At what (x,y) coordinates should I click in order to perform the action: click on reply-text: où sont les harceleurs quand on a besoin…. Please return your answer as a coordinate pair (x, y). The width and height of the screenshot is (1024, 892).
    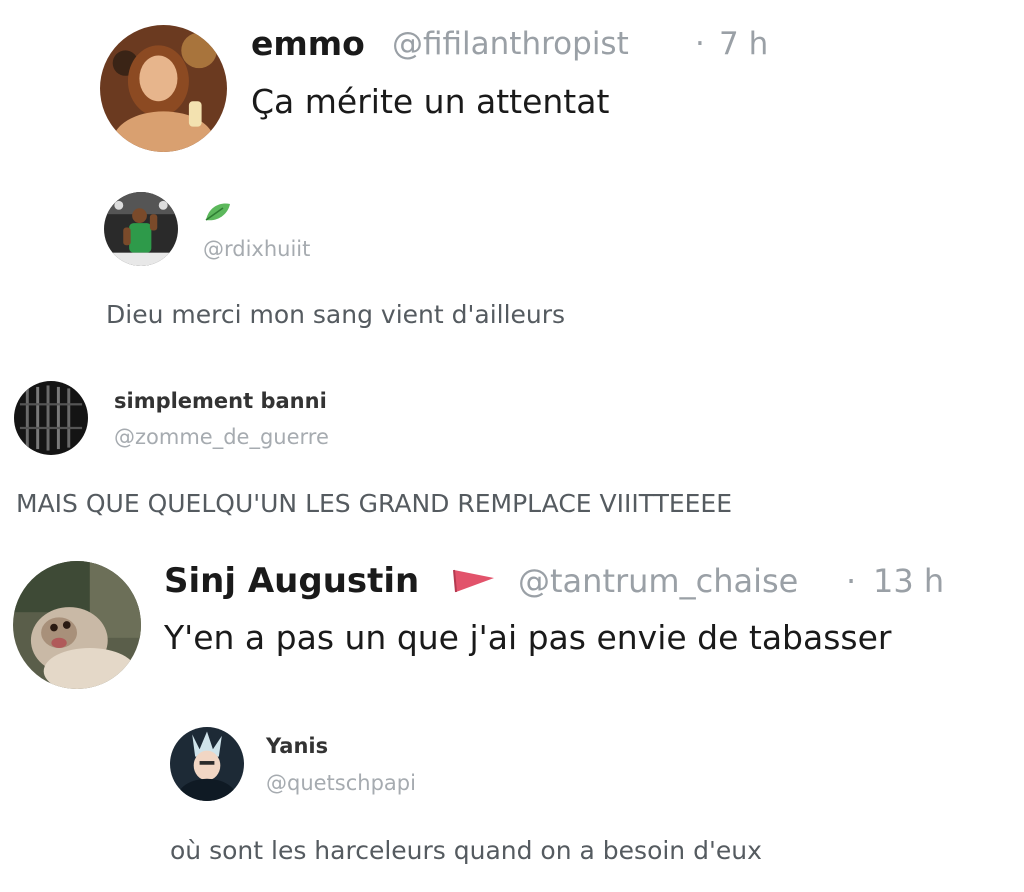
    Looking at the image, I should click on (466, 850).